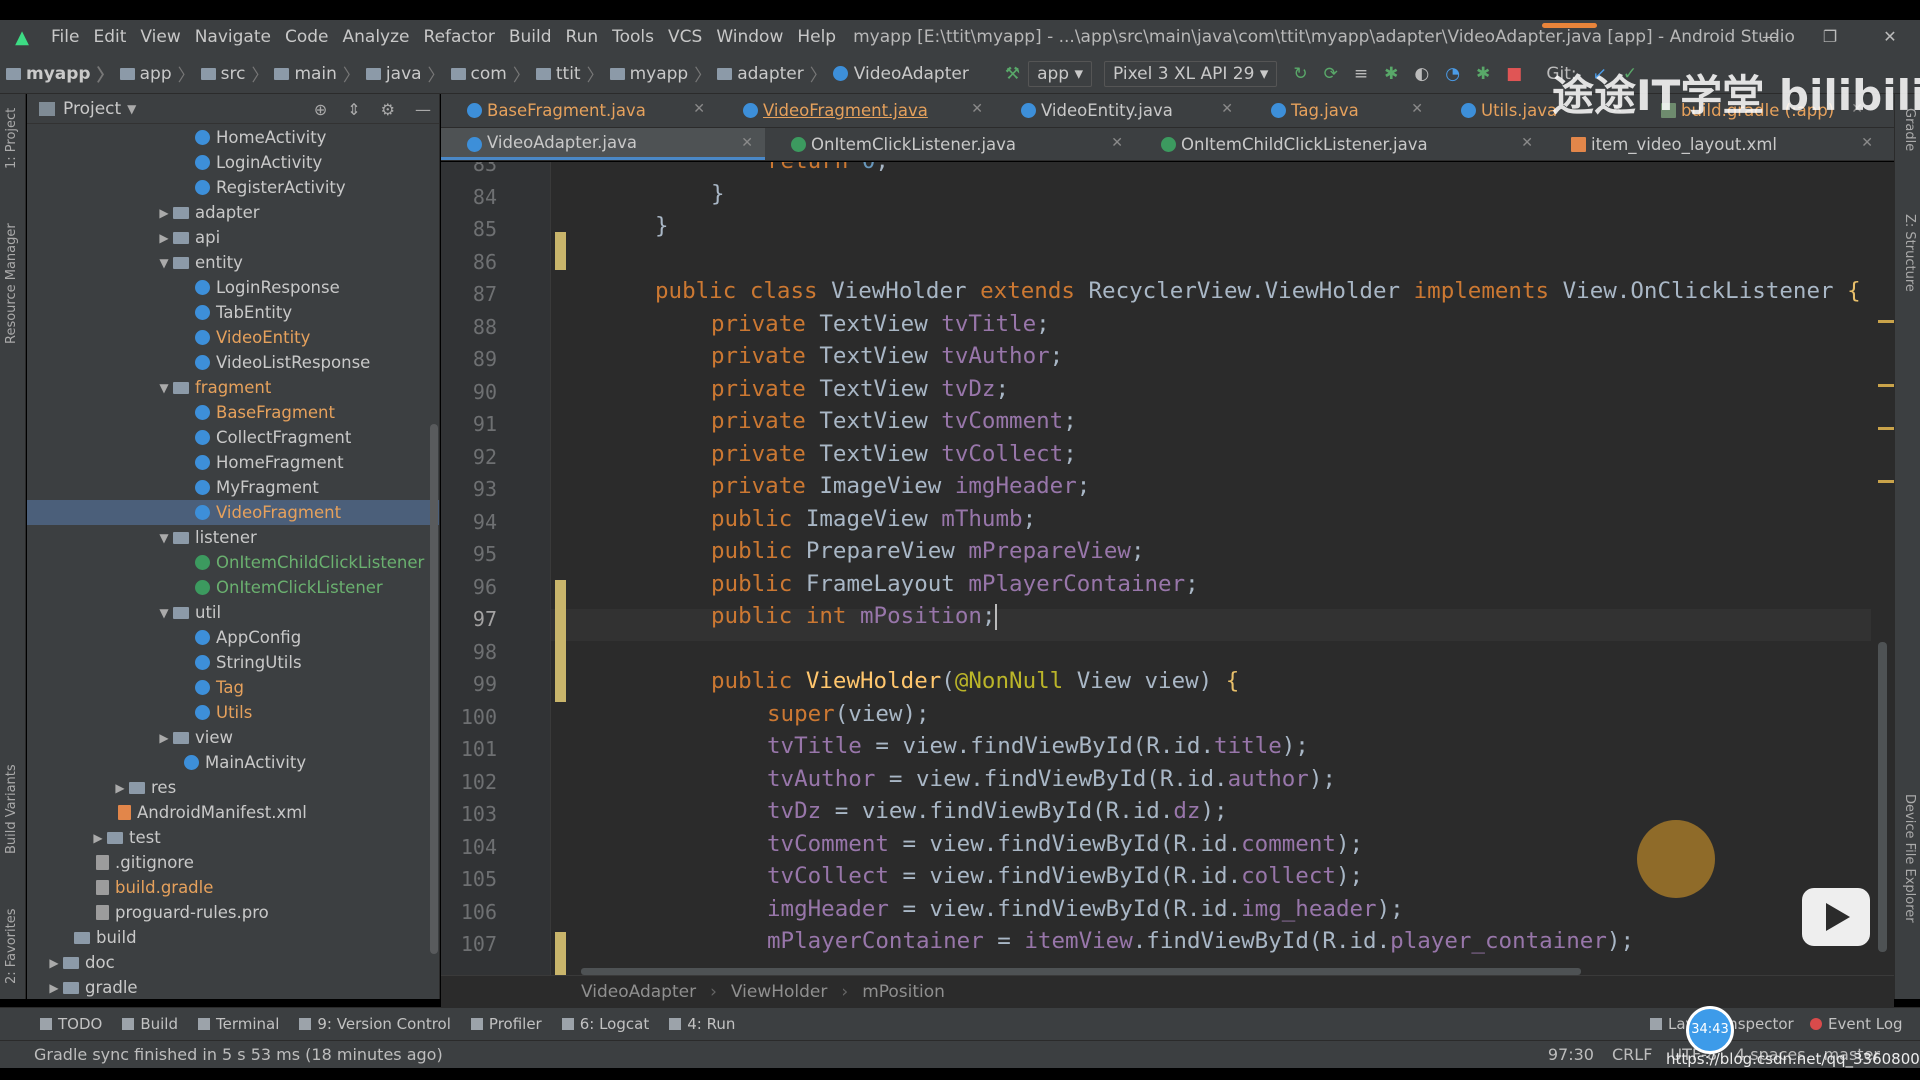 This screenshot has height=1080, width=1920. I want to click on hide-panel-icon: —, so click(423, 109).